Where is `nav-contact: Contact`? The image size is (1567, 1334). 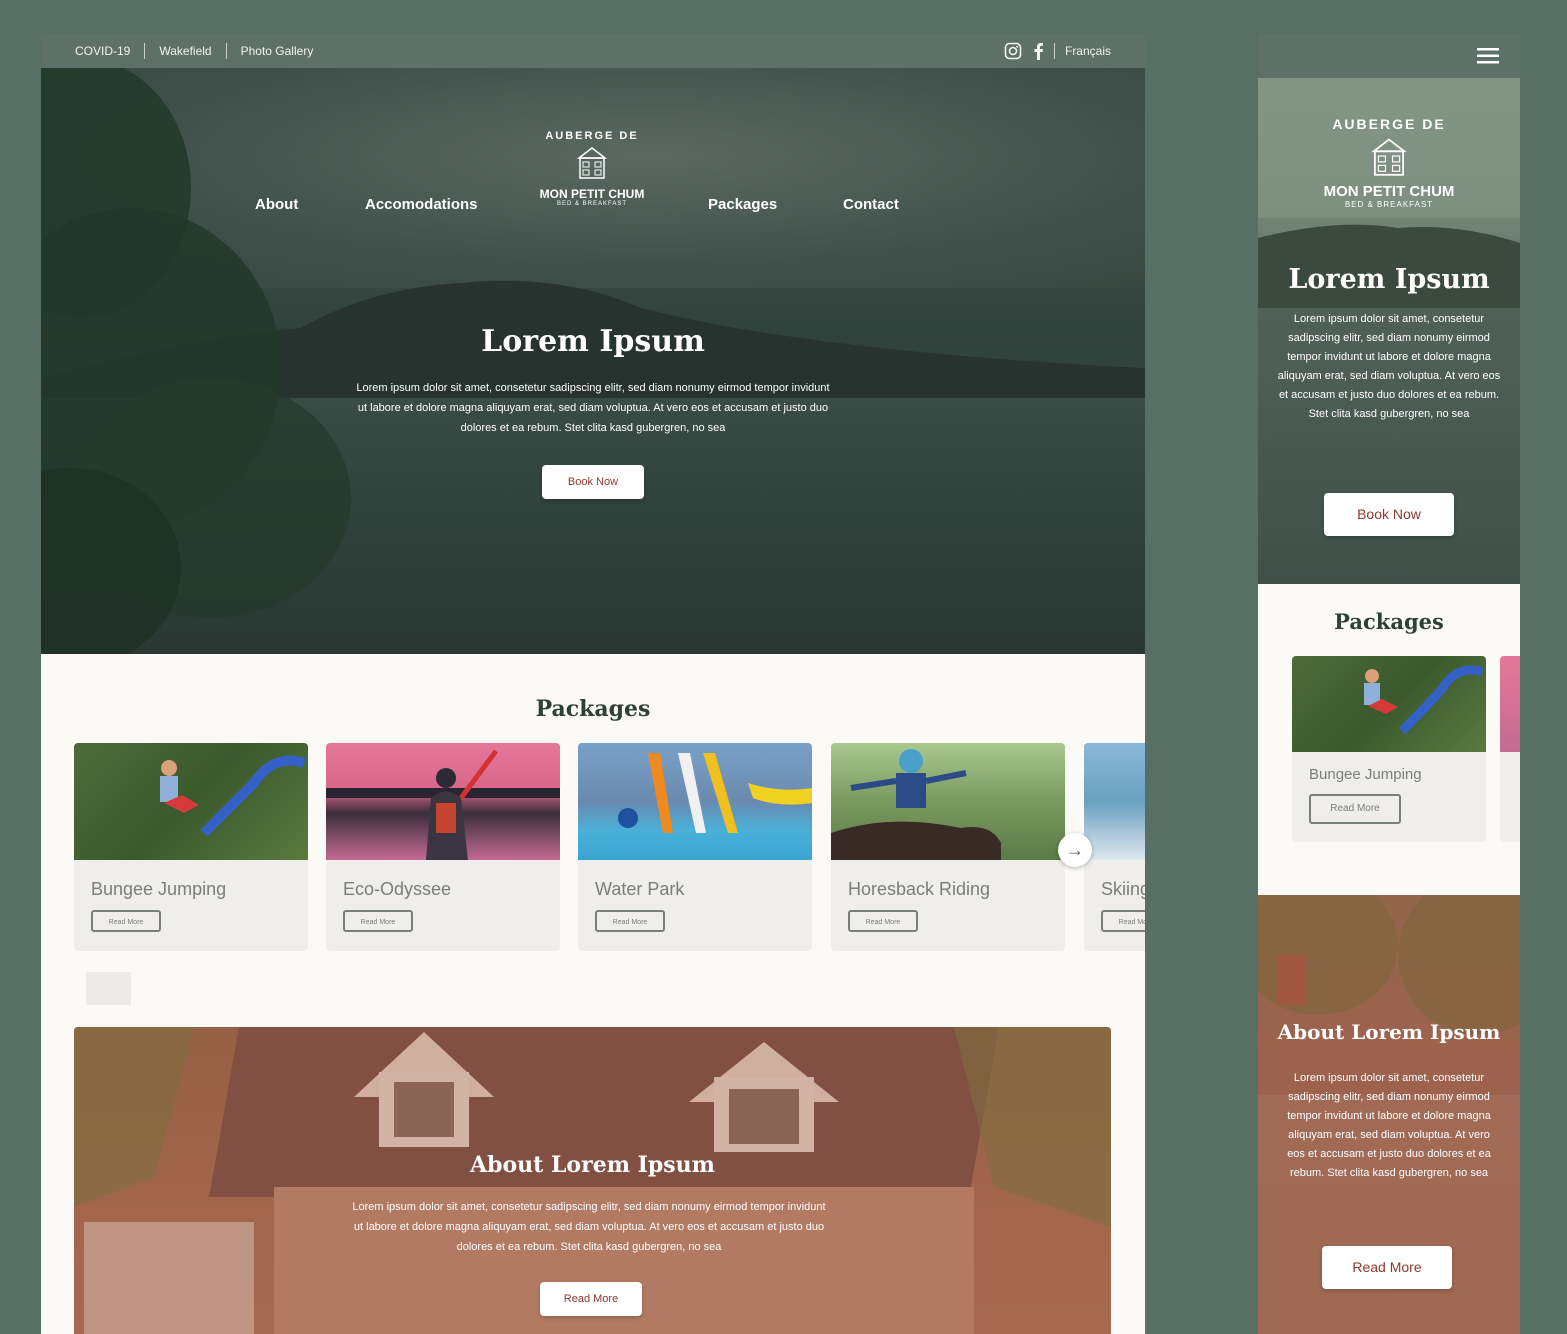 nav-contact: Contact is located at coordinates (871, 204).